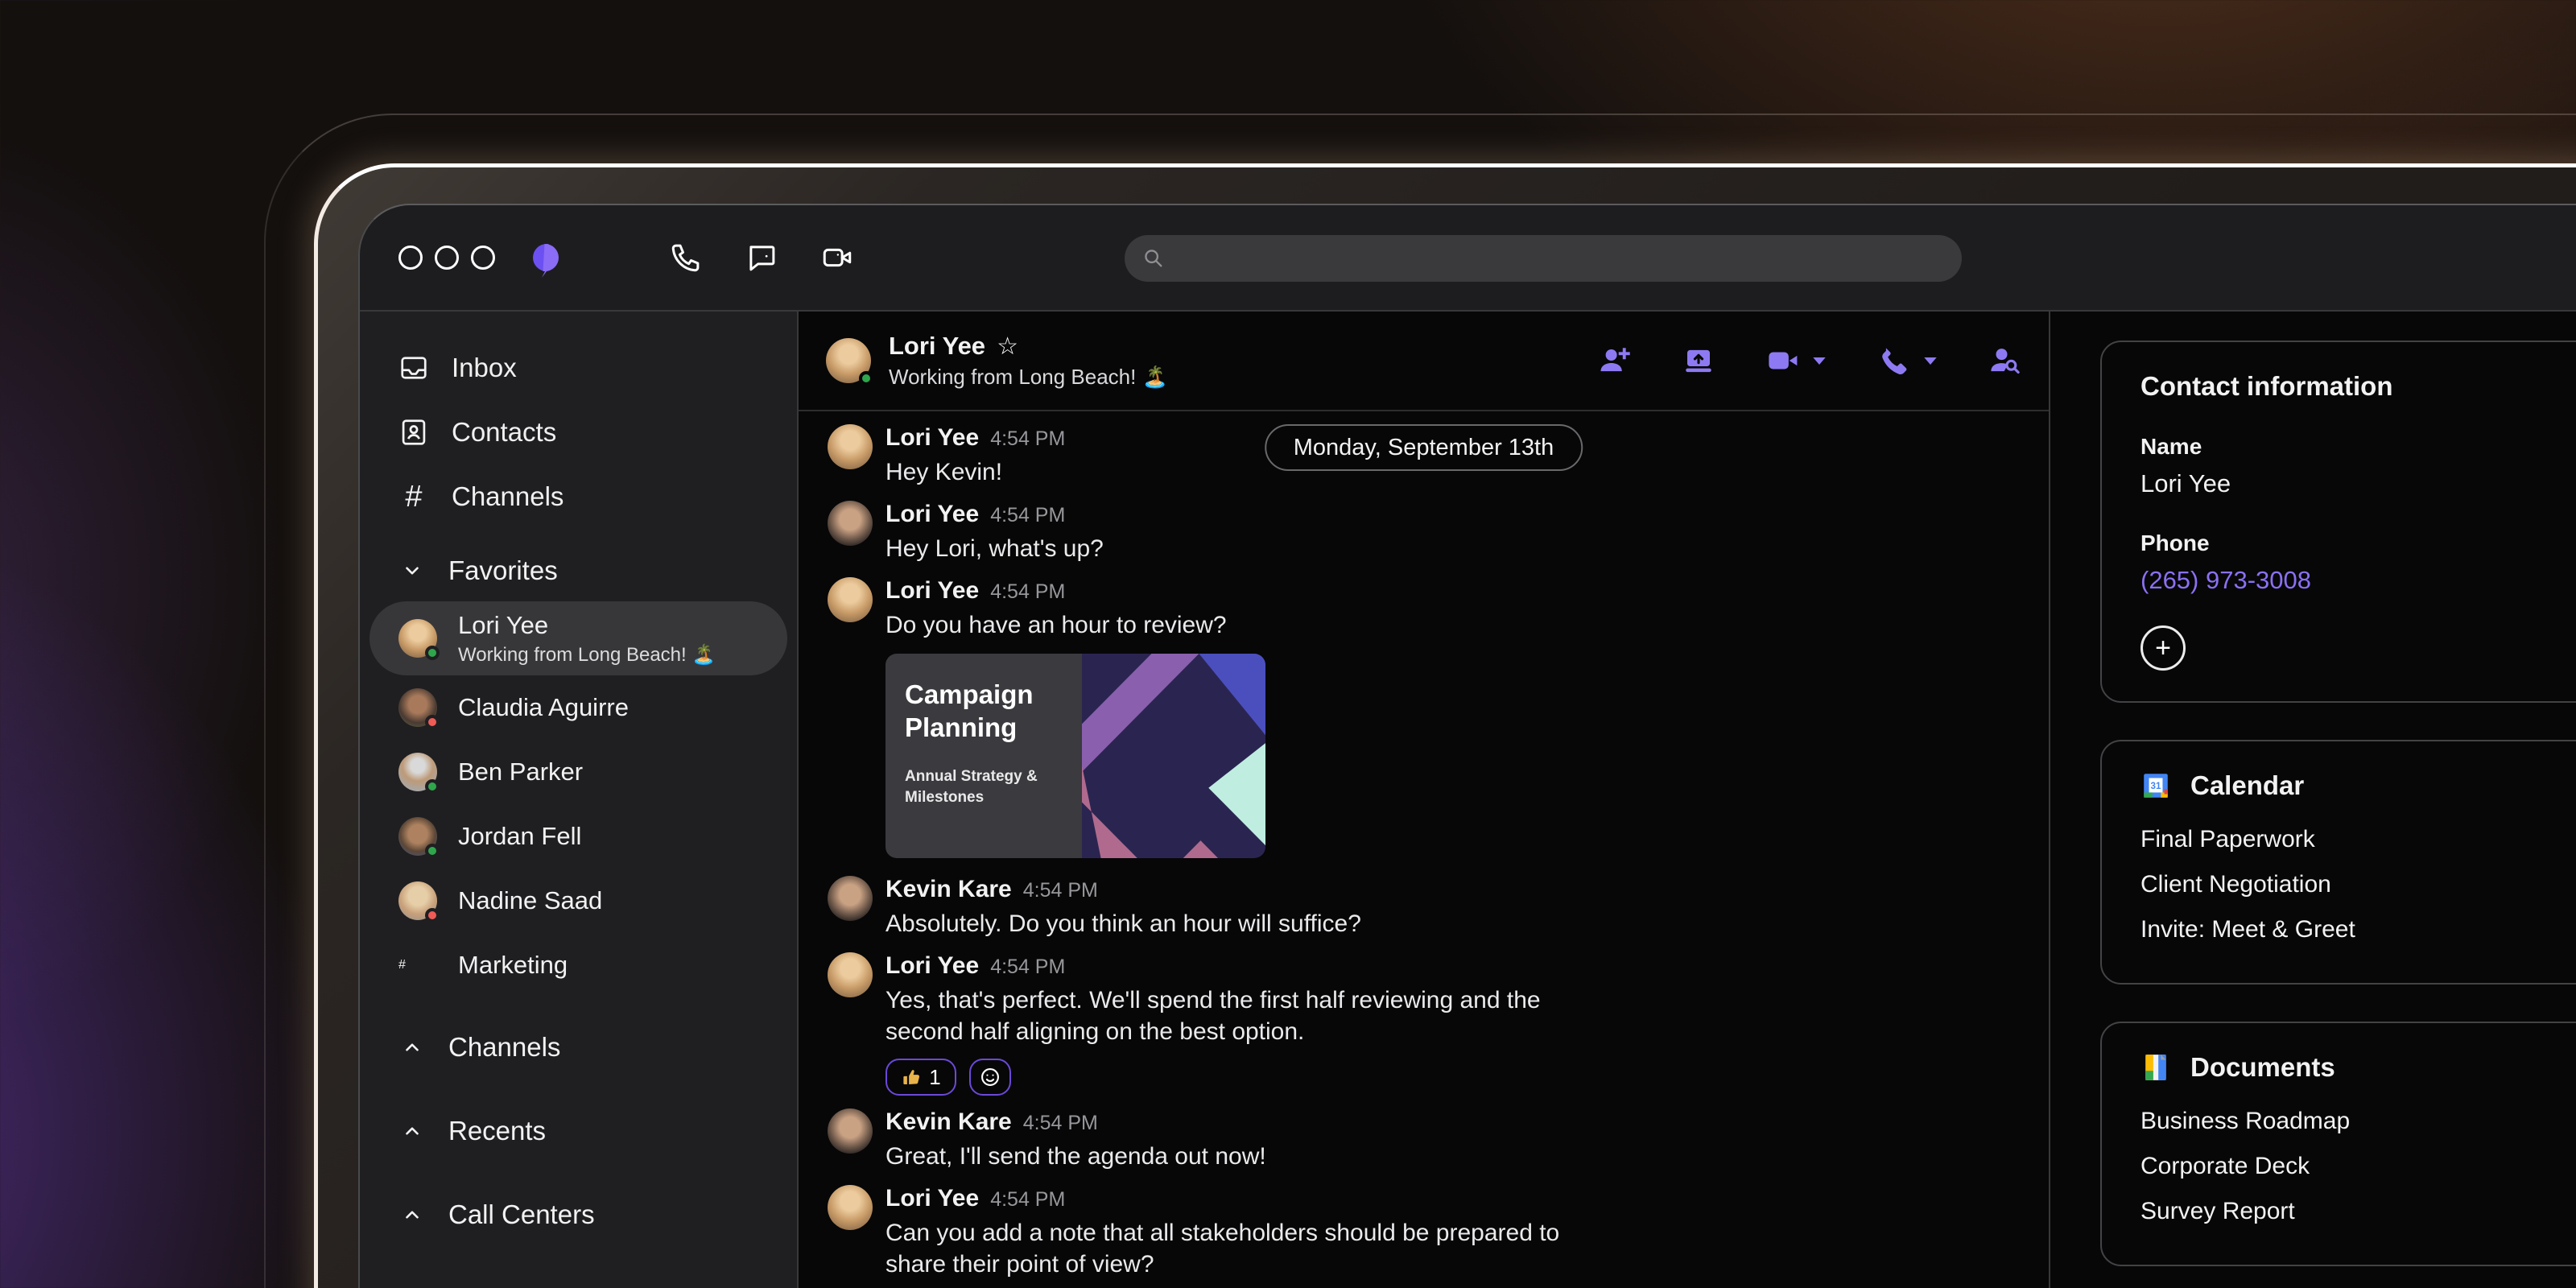 This screenshot has width=2576, height=1288. I want to click on reaction-thumbs-up-button: 1, so click(921, 1077).